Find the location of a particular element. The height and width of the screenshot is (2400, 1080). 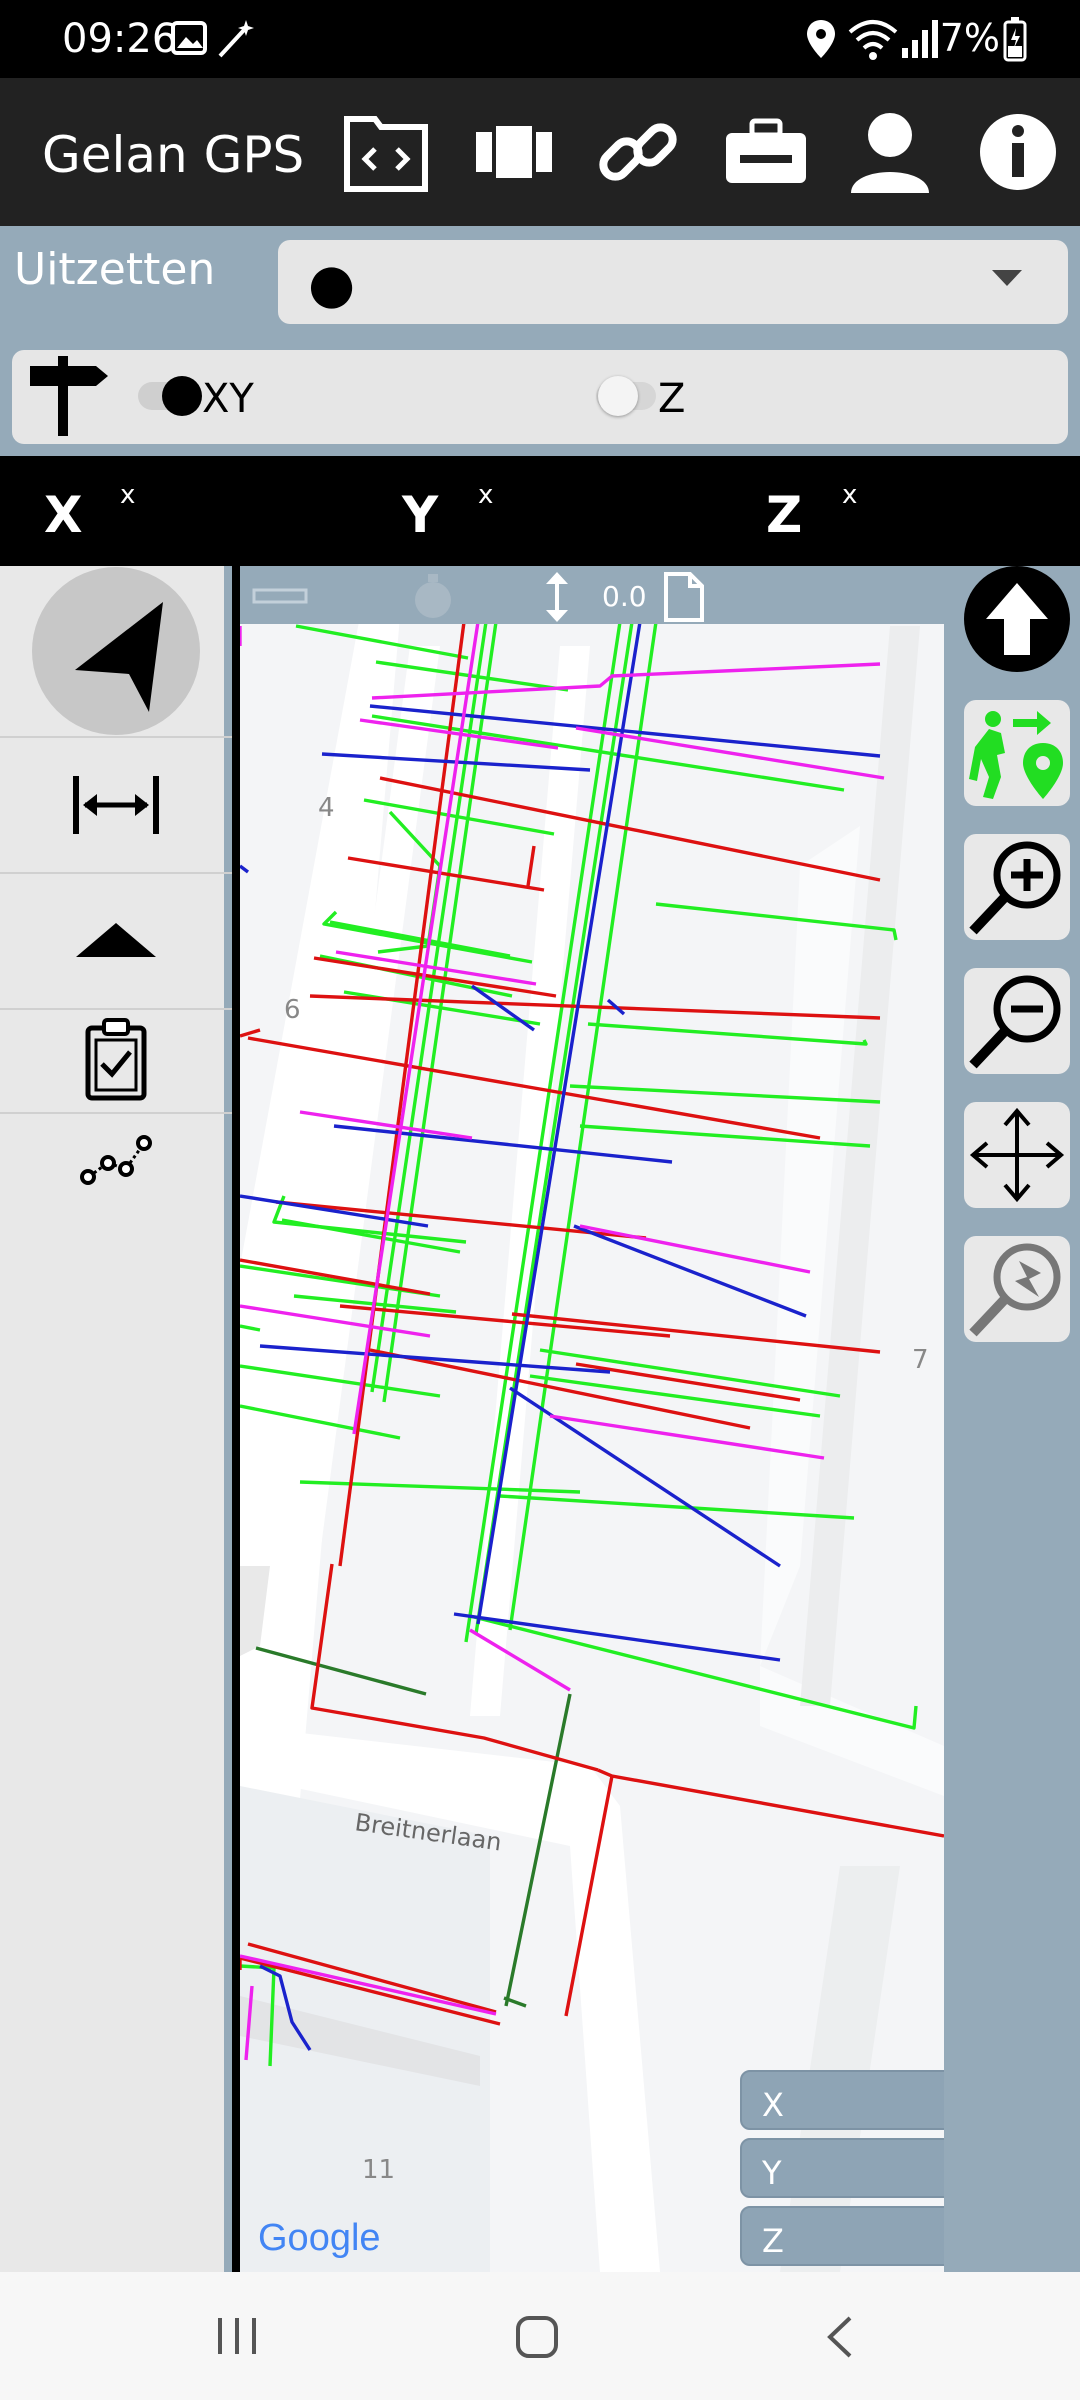

home-icon is located at coordinates (538, 2337).